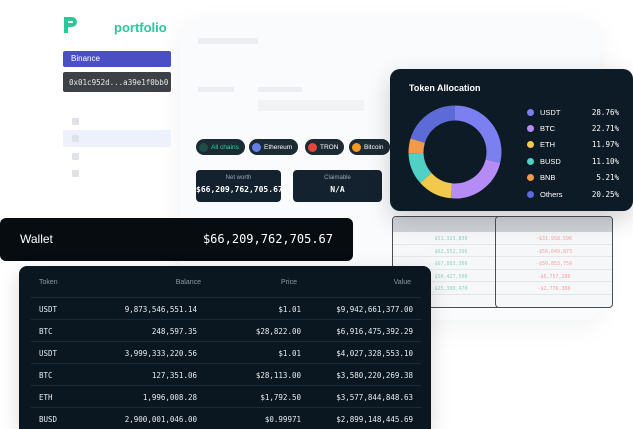 The width and height of the screenshot is (633, 429). I want to click on cell-balance: 248,597.35, so click(174, 331).